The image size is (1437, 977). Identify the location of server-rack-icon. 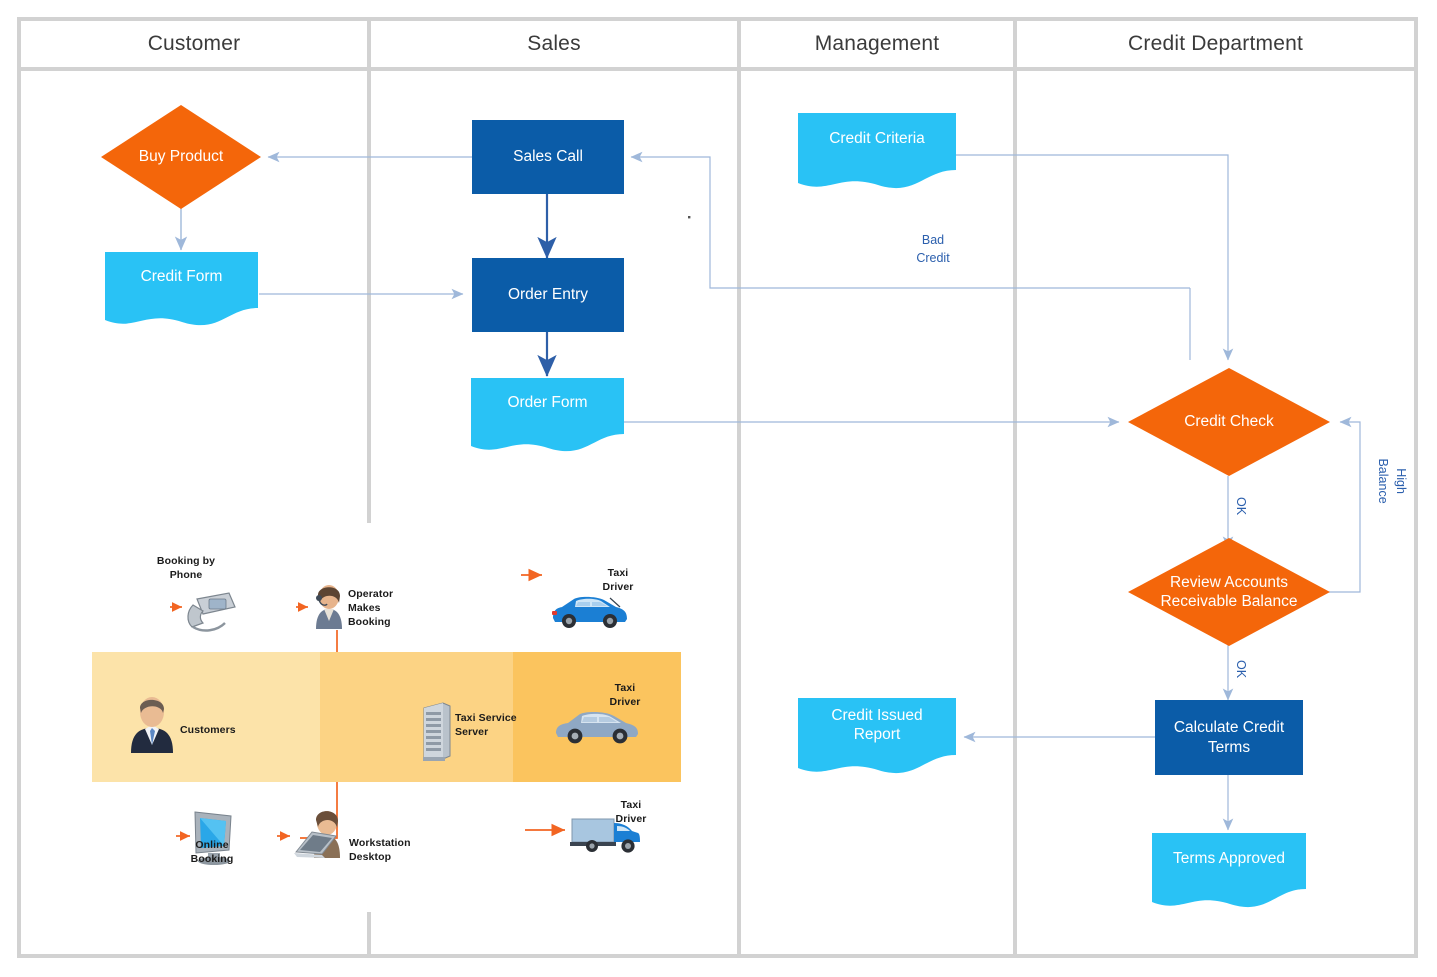
(437, 731).